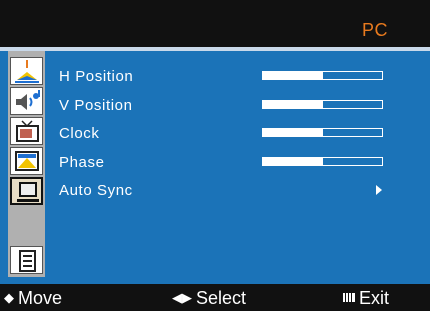 Image resolution: width=430 pixels, height=311 pixels. I want to click on page-title: PC, so click(374, 30).